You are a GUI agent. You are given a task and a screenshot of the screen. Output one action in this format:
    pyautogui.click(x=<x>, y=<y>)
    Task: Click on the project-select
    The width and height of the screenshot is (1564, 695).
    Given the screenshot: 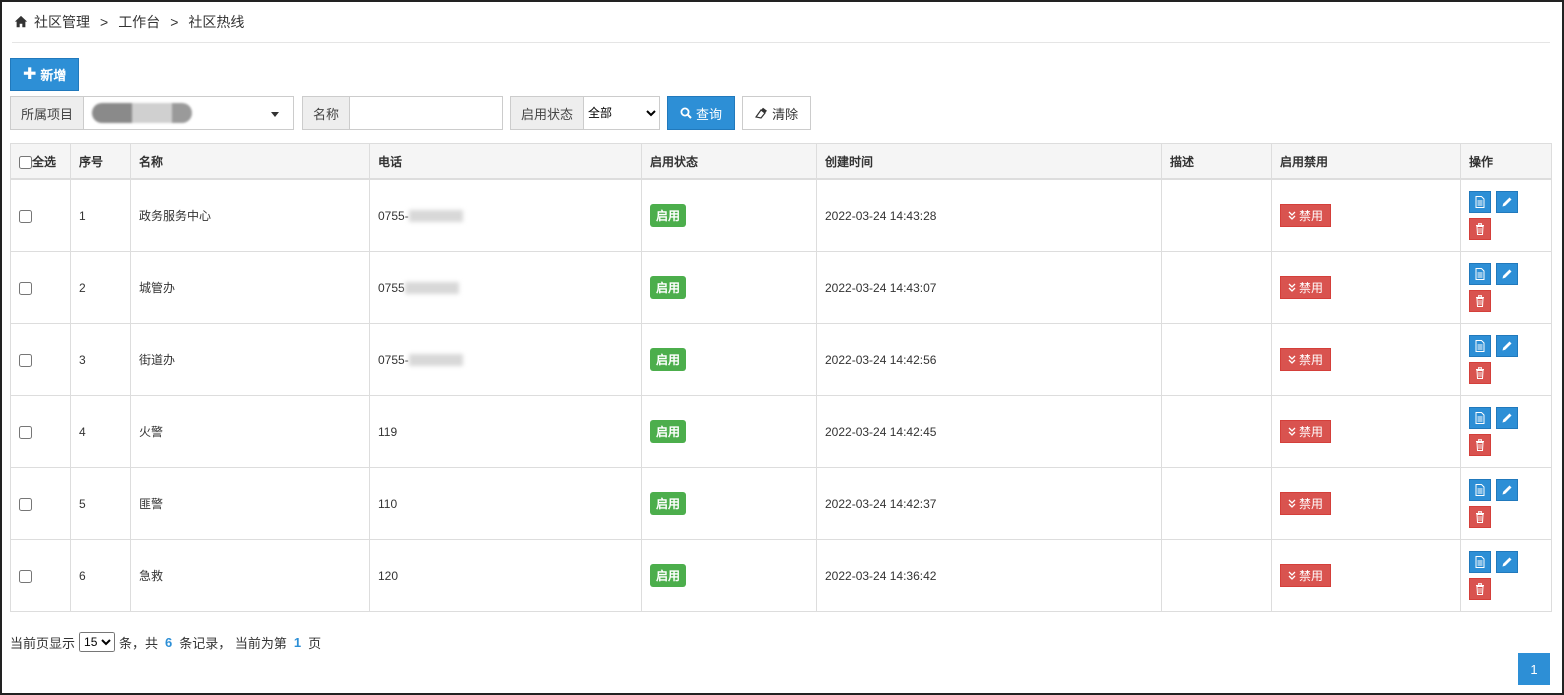 What is the action you would take?
    pyautogui.click(x=189, y=113)
    